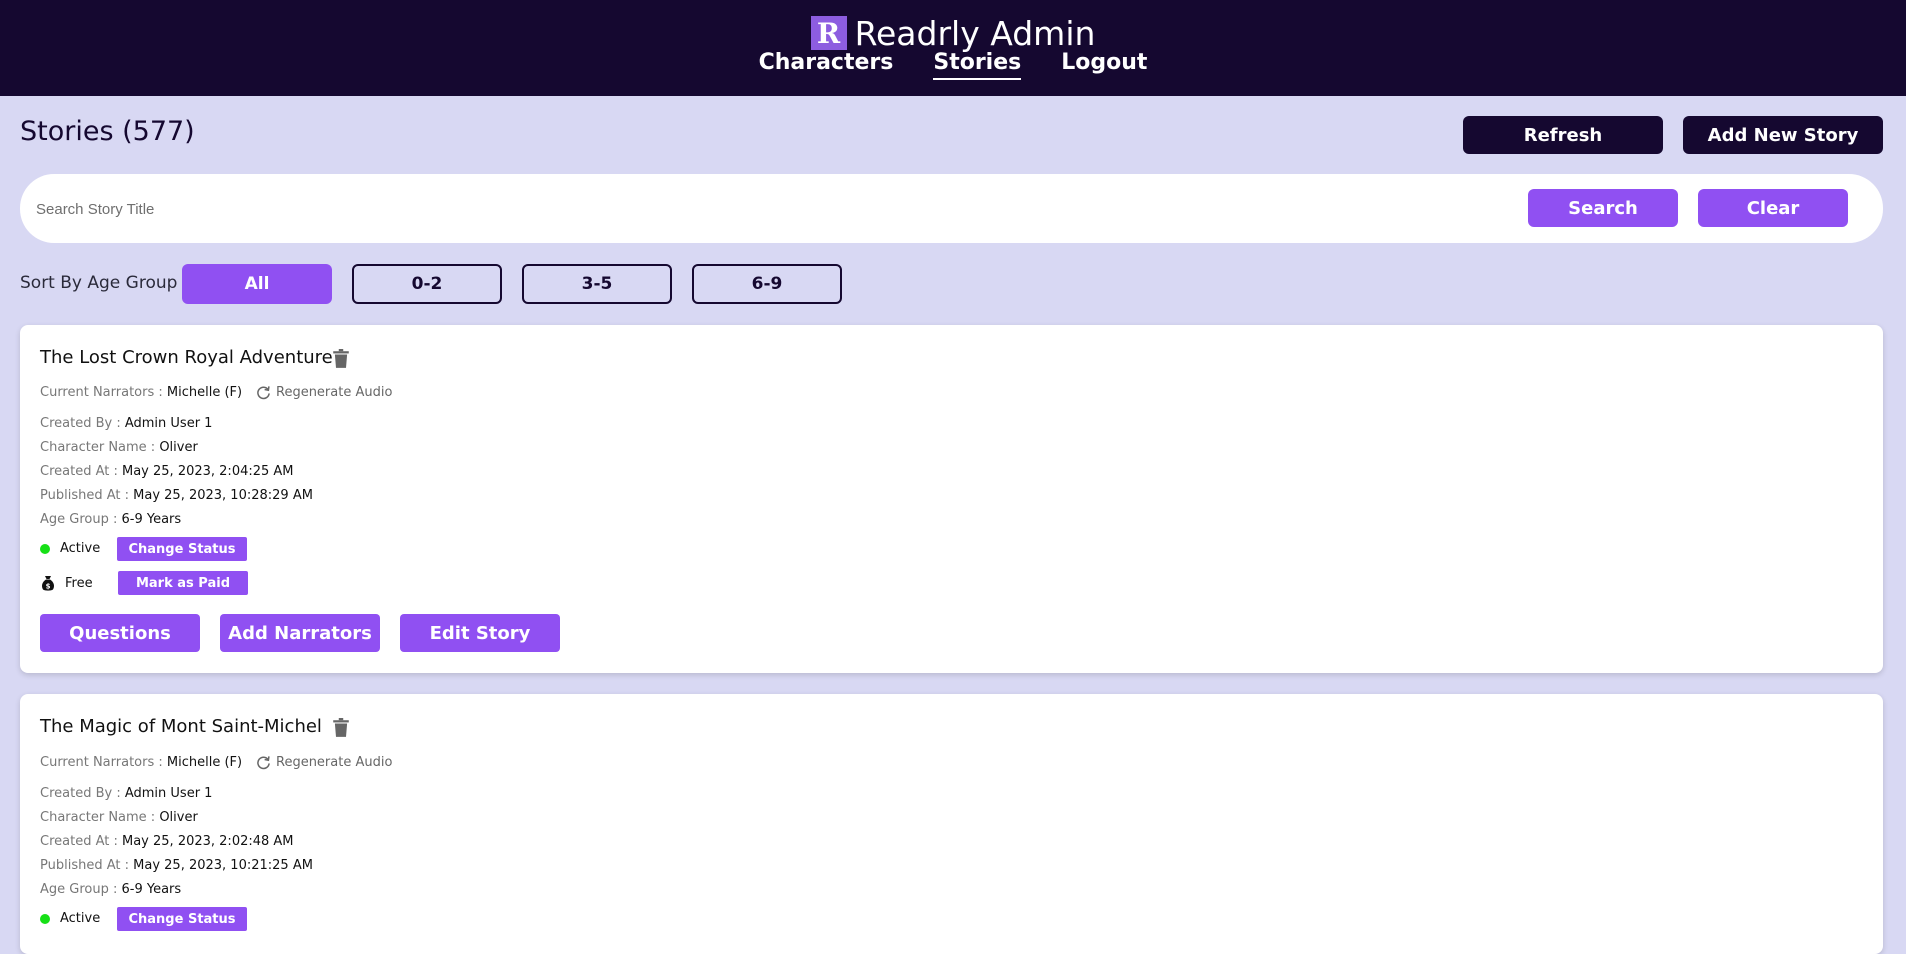  I want to click on brand: R Readrly Admin, so click(953, 33).